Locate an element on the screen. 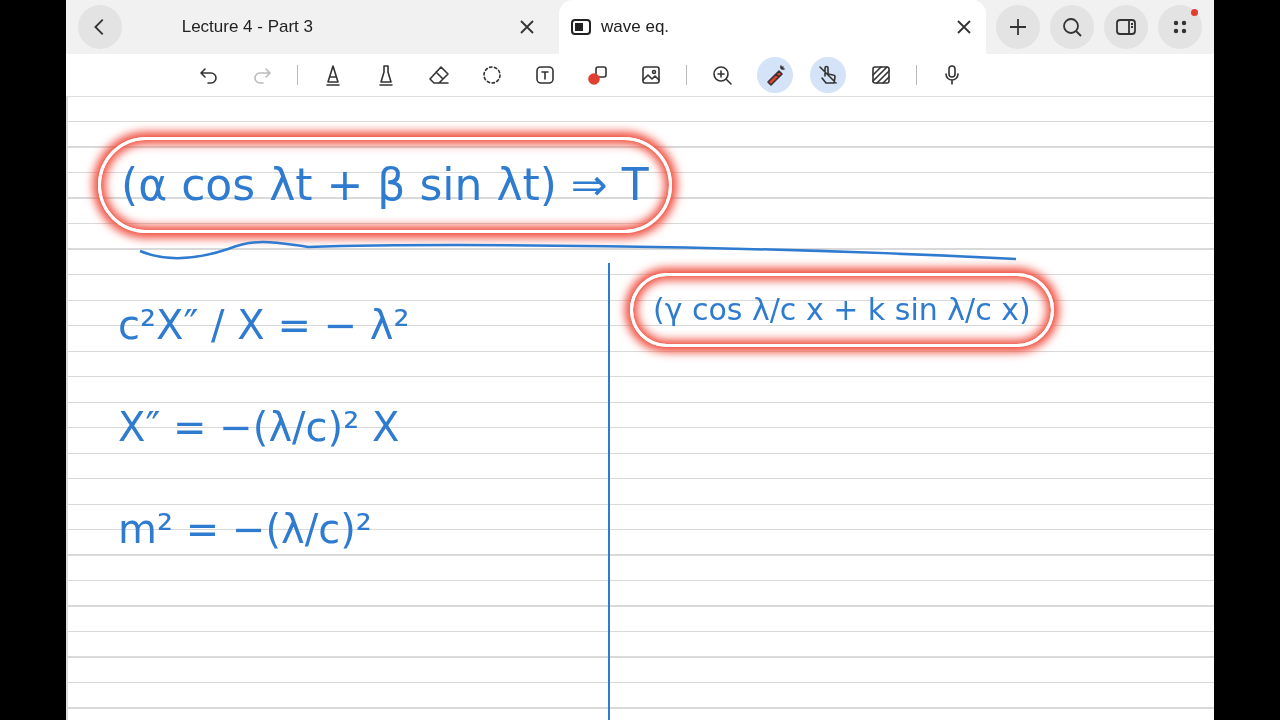 Image resolution: width=1280 pixels, height=720 pixels. search-button is located at coordinates (1072, 27).